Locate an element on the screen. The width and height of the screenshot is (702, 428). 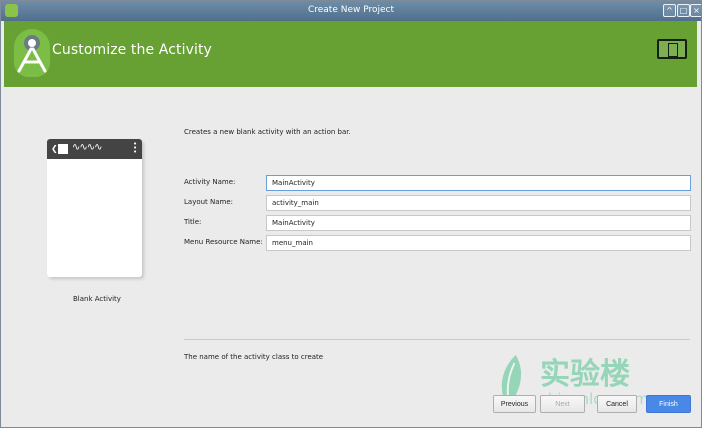
field-help-text: The name of the activity class to create is located at coordinates (254, 357).